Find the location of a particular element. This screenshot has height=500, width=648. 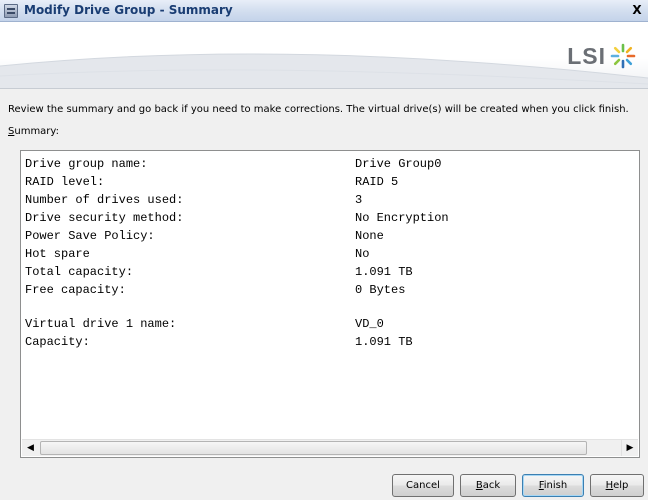

title-bar: Modify Drive Group - Summary X is located at coordinates (324, 11).